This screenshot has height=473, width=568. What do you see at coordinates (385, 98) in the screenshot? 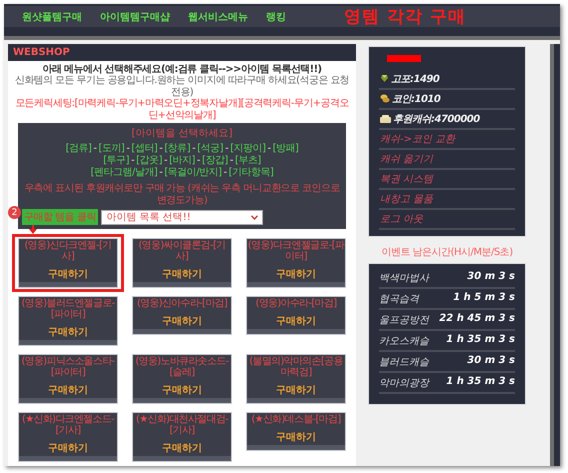
I see `coins-icon` at bounding box center [385, 98].